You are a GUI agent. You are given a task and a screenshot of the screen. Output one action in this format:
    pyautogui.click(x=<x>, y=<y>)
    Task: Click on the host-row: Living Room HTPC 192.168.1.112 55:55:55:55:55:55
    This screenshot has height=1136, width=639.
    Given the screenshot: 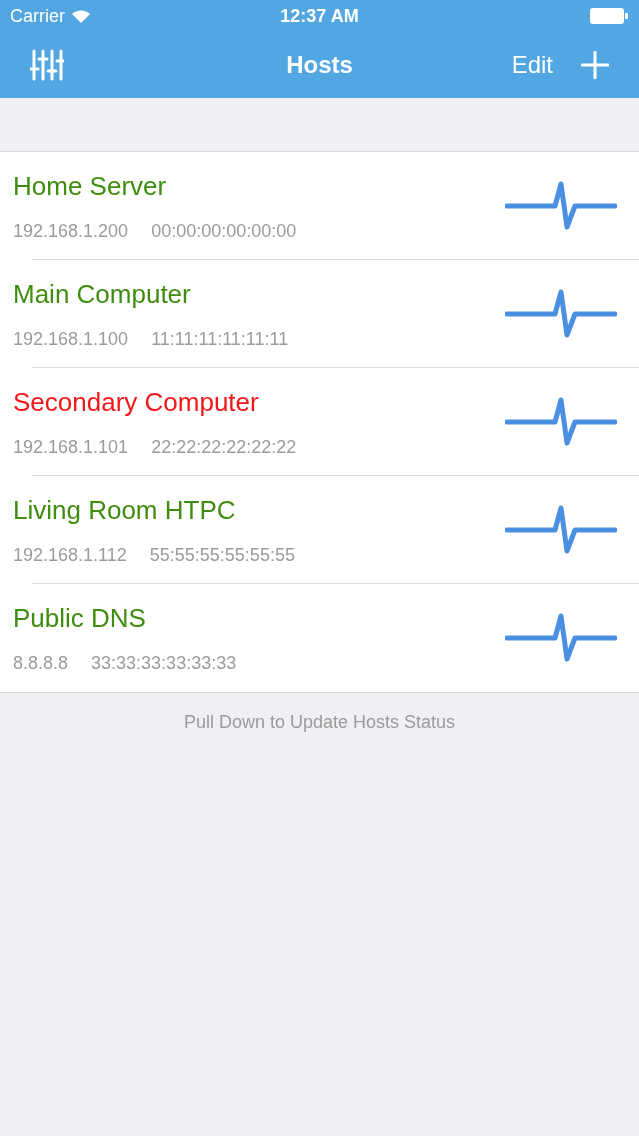 What is the action you would take?
    pyautogui.click(x=319, y=530)
    